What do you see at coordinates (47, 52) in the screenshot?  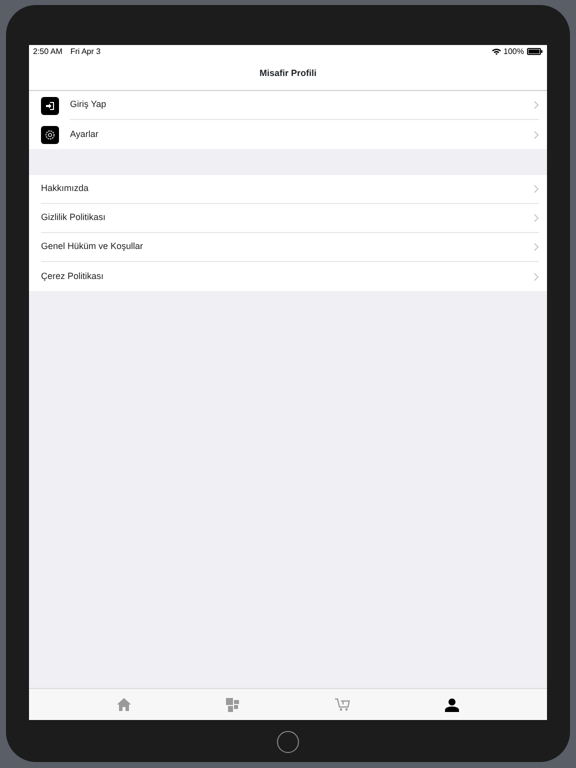 I see `status-time: 2:50 AM` at bounding box center [47, 52].